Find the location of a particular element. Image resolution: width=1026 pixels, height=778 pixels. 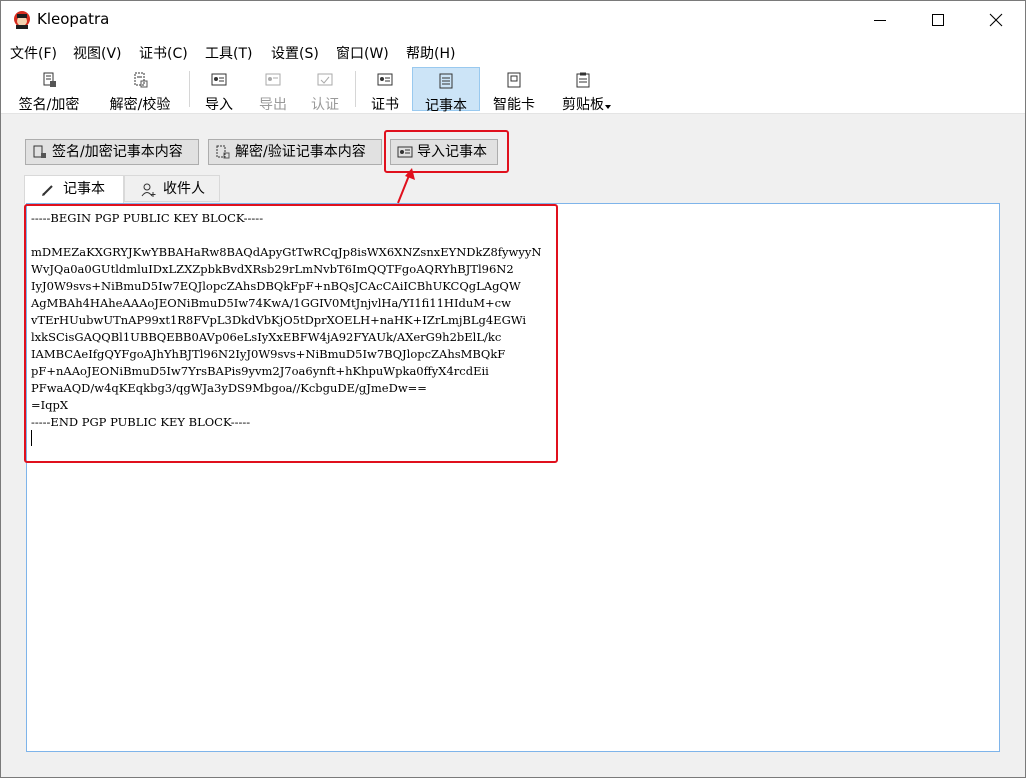

clipboard-tool-button: 剪贴板 is located at coordinates (583, 90).